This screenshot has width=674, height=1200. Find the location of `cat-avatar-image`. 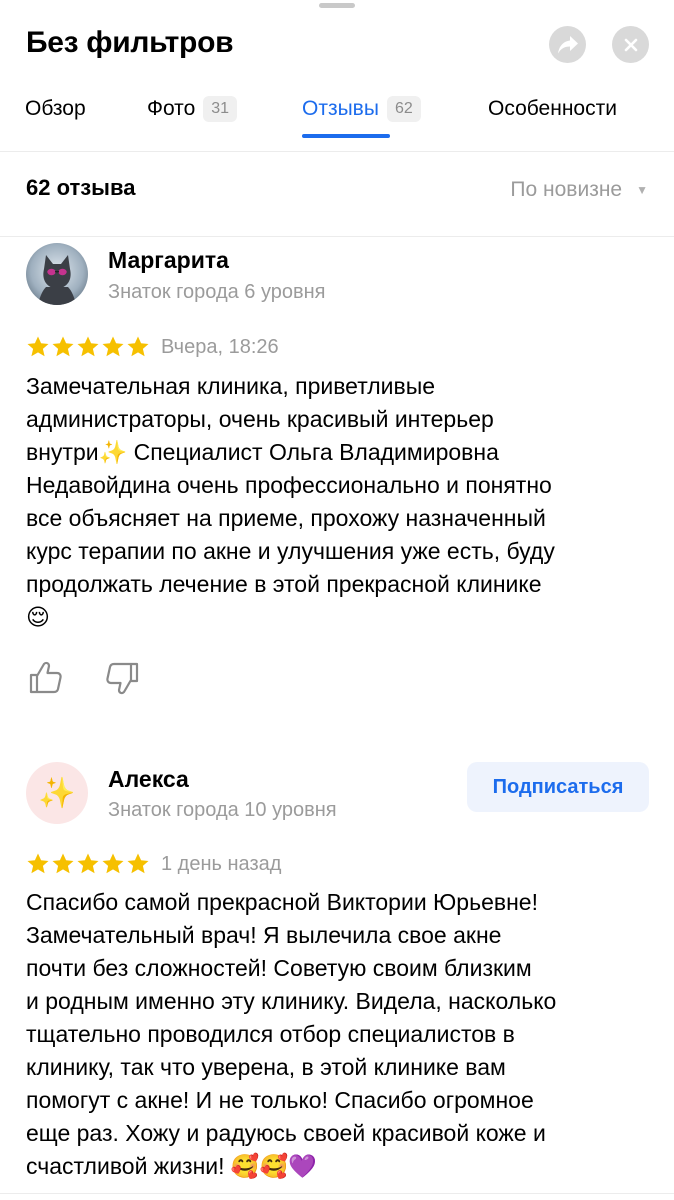

cat-avatar-image is located at coordinates (57, 274).